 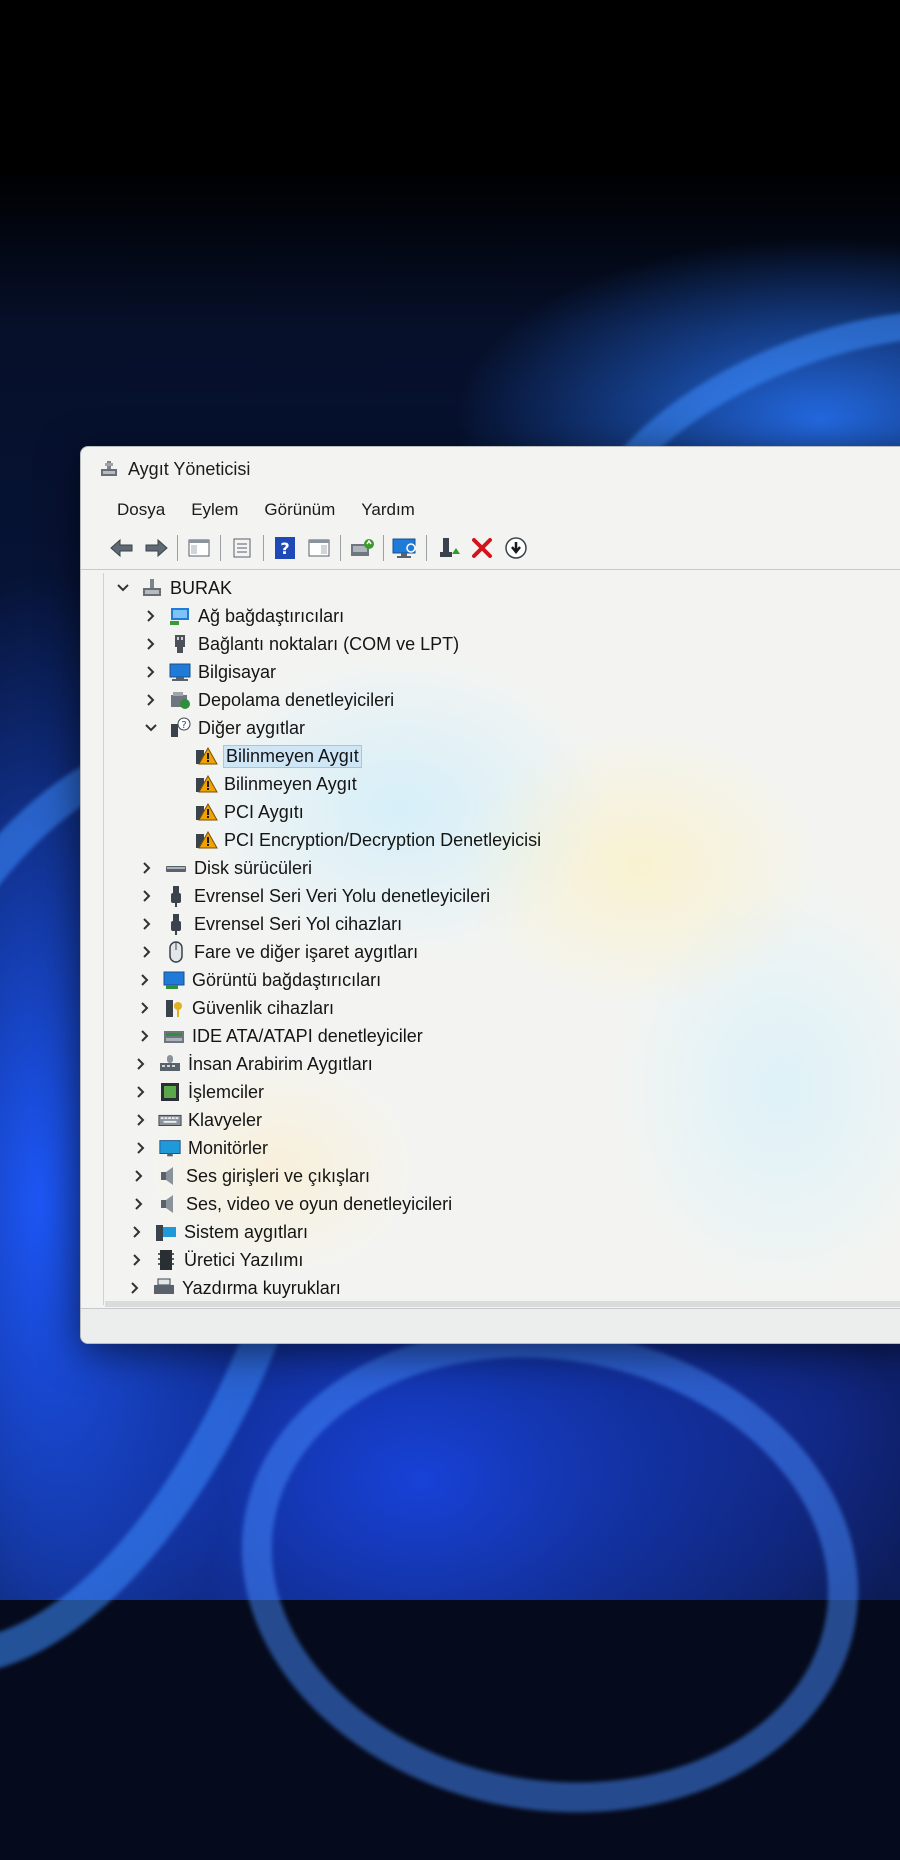 I want to click on menu-action: Eylem, so click(x=214, y=510).